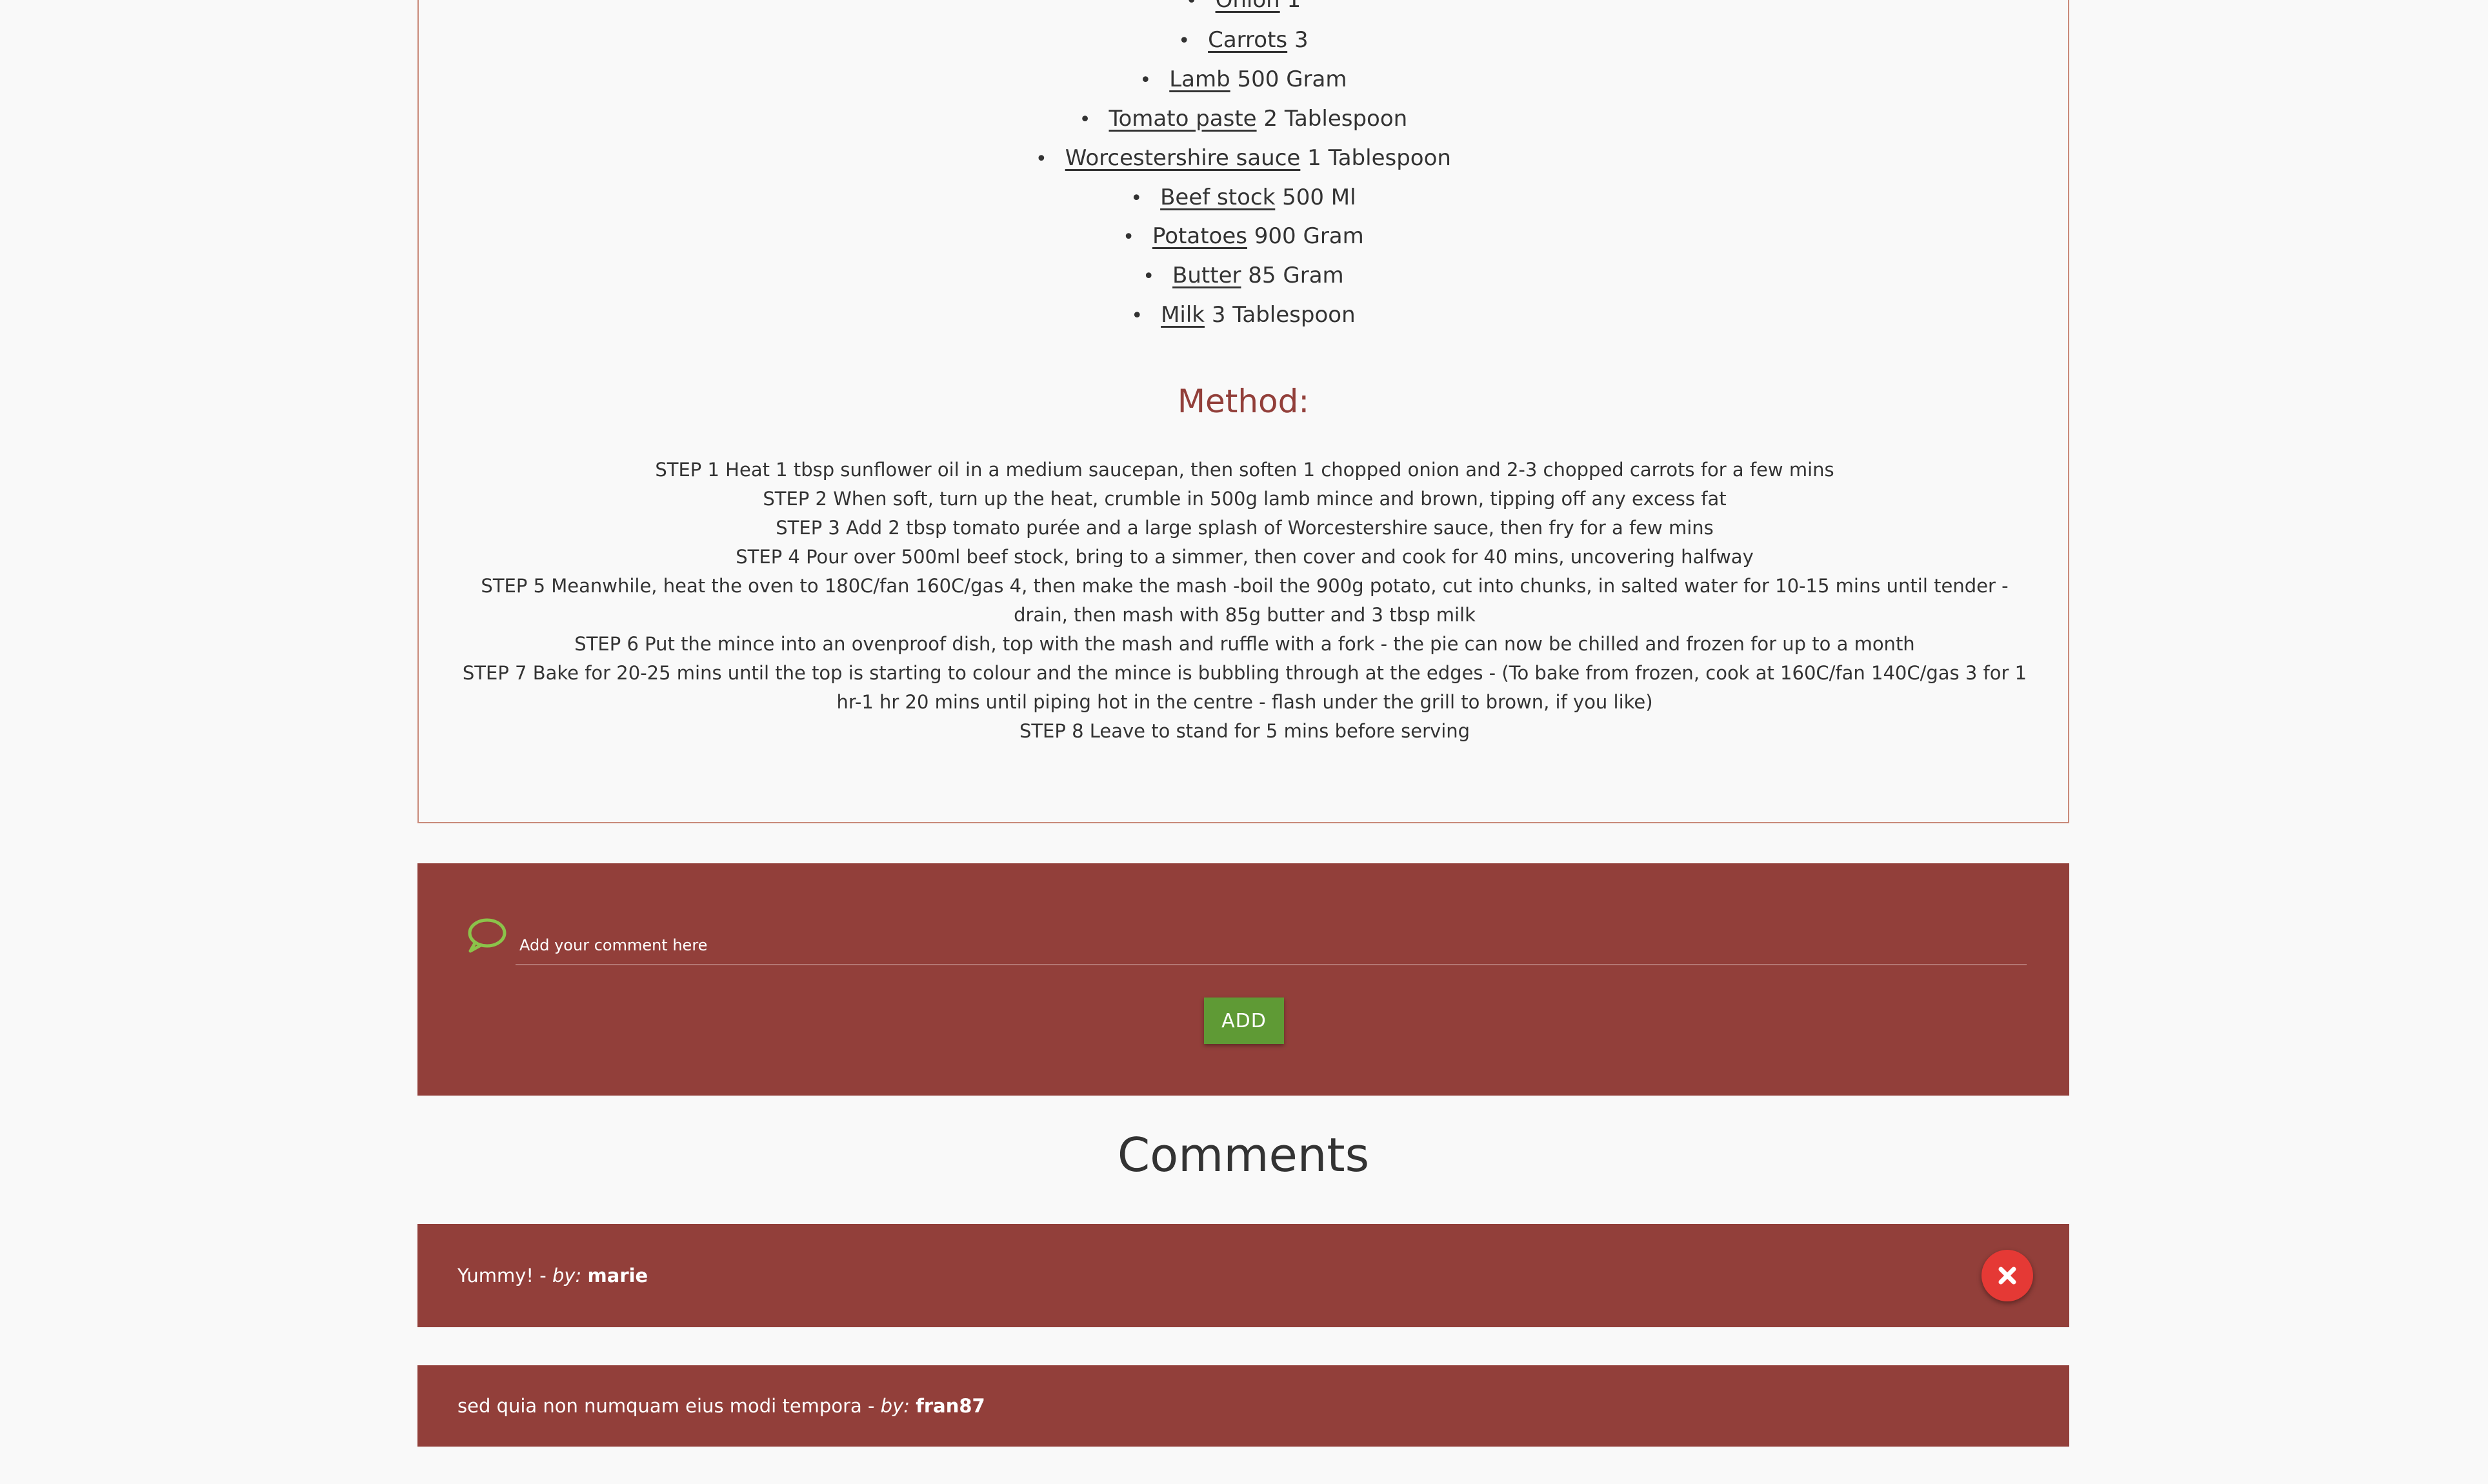  Describe the element at coordinates (1244, 275) in the screenshot. I see `ingredient-item: • Butter 85 Gram` at that location.